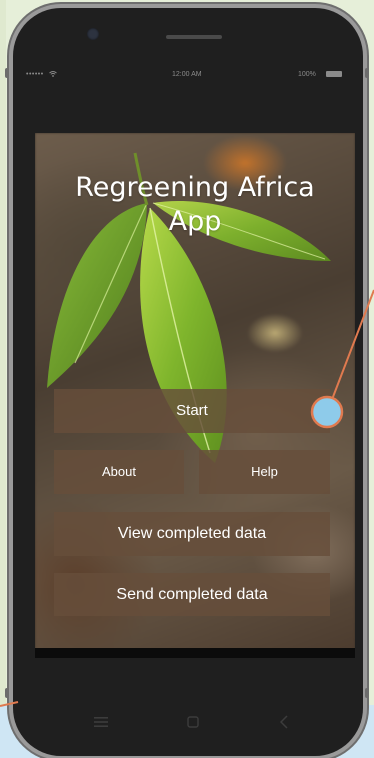 The width and height of the screenshot is (374, 758). What do you see at coordinates (53, 74) in the screenshot?
I see `wifi-icon` at bounding box center [53, 74].